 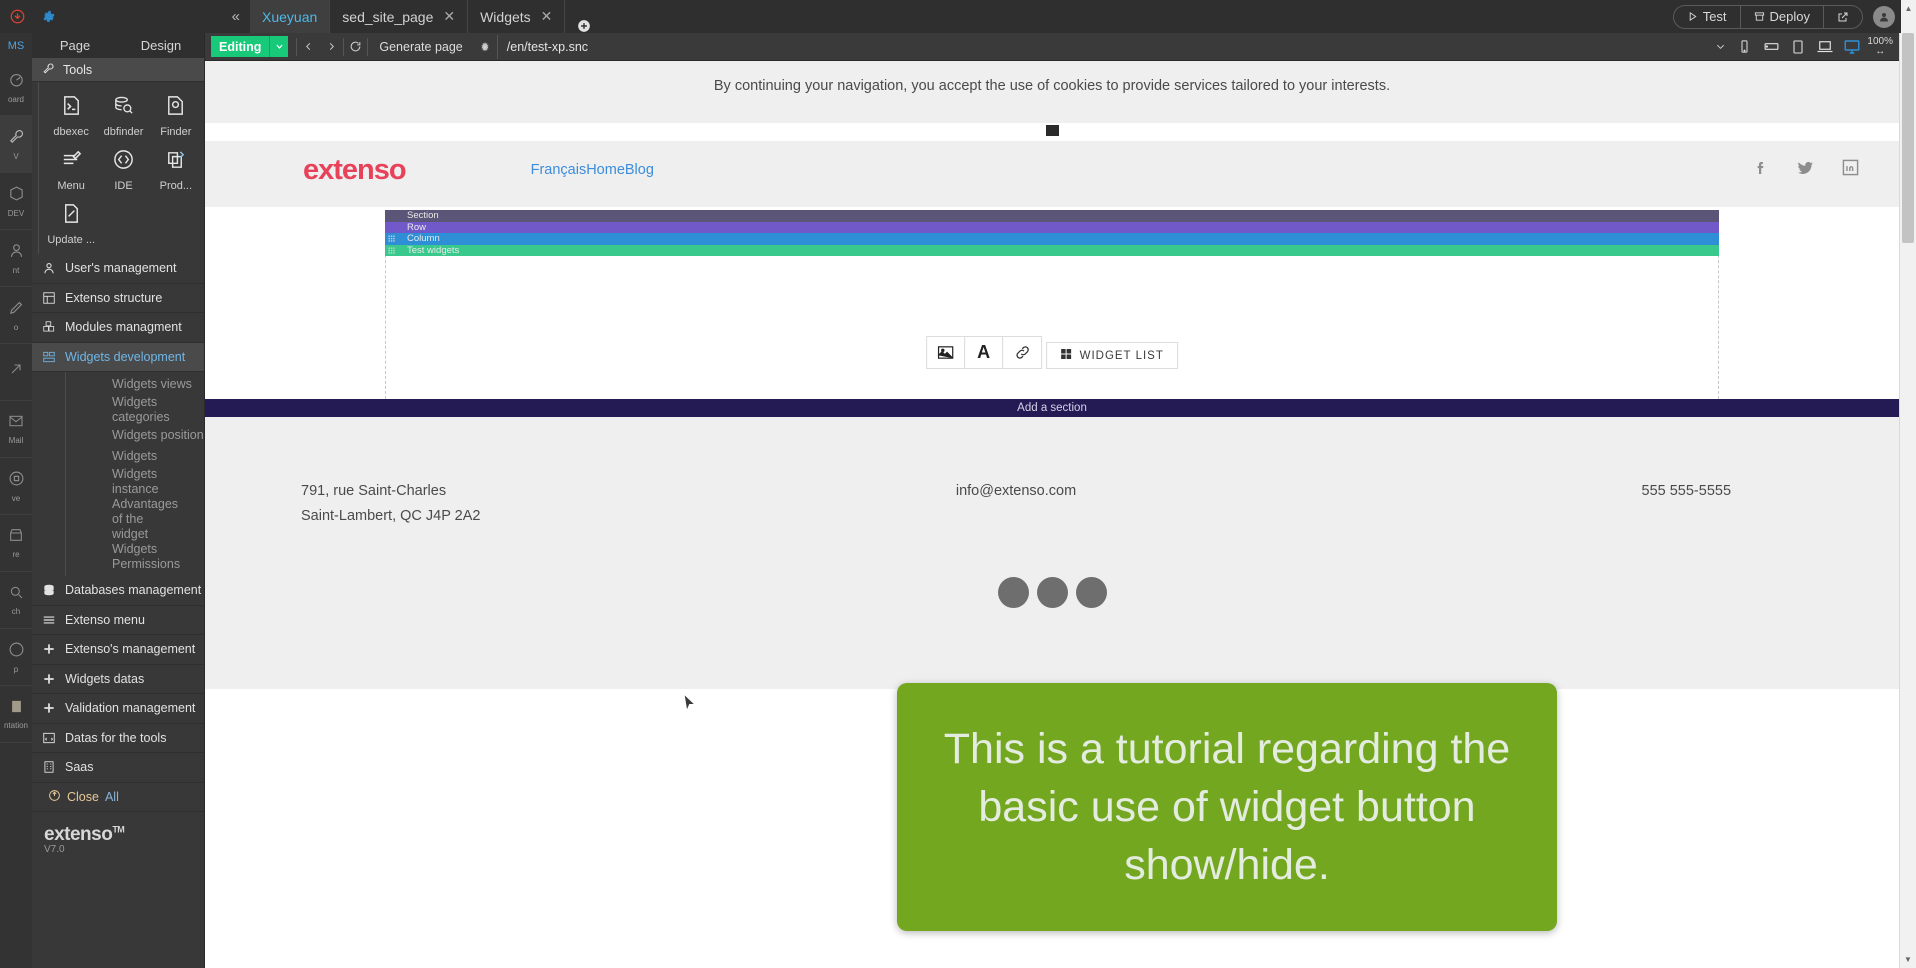 What do you see at coordinates (176, 115) in the screenshot?
I see `tool-finder: Finder` at bounding box center [176, 115].